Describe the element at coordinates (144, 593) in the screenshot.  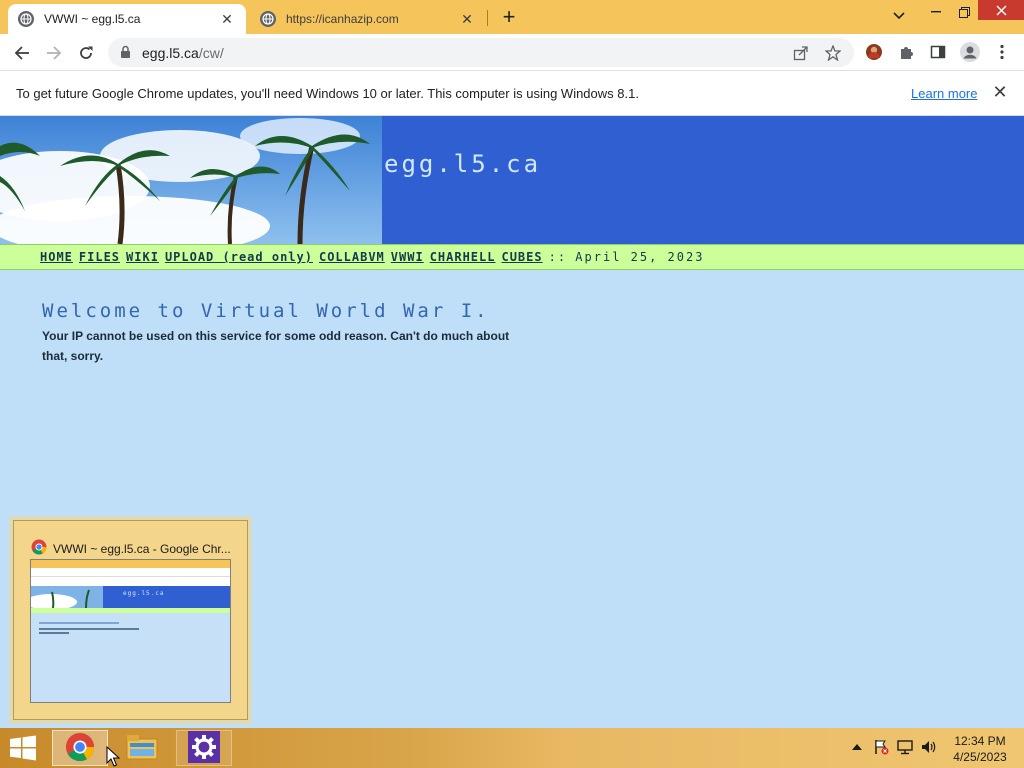
I see `thumb-site-title: egg.l5.ca` at that location.